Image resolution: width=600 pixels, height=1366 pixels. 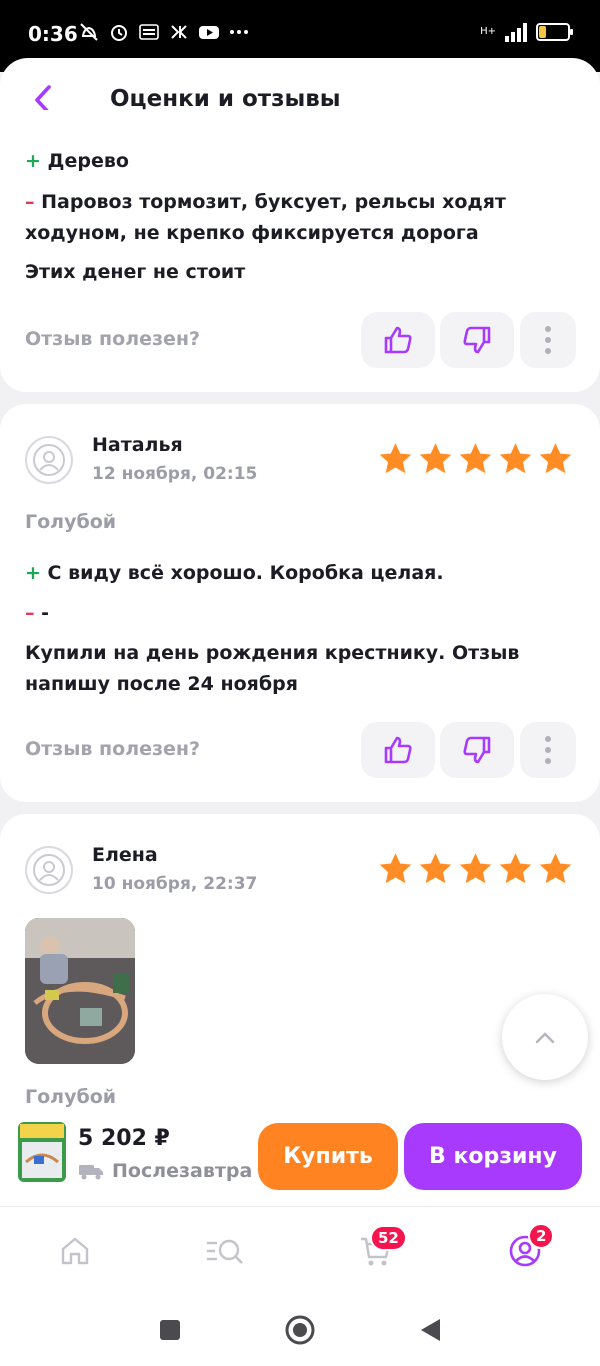 What do you see at coordinates (135, 272) in the screenshot?
I see `review-comment: Этих денег не стоит` at bounding box center [135, 272].